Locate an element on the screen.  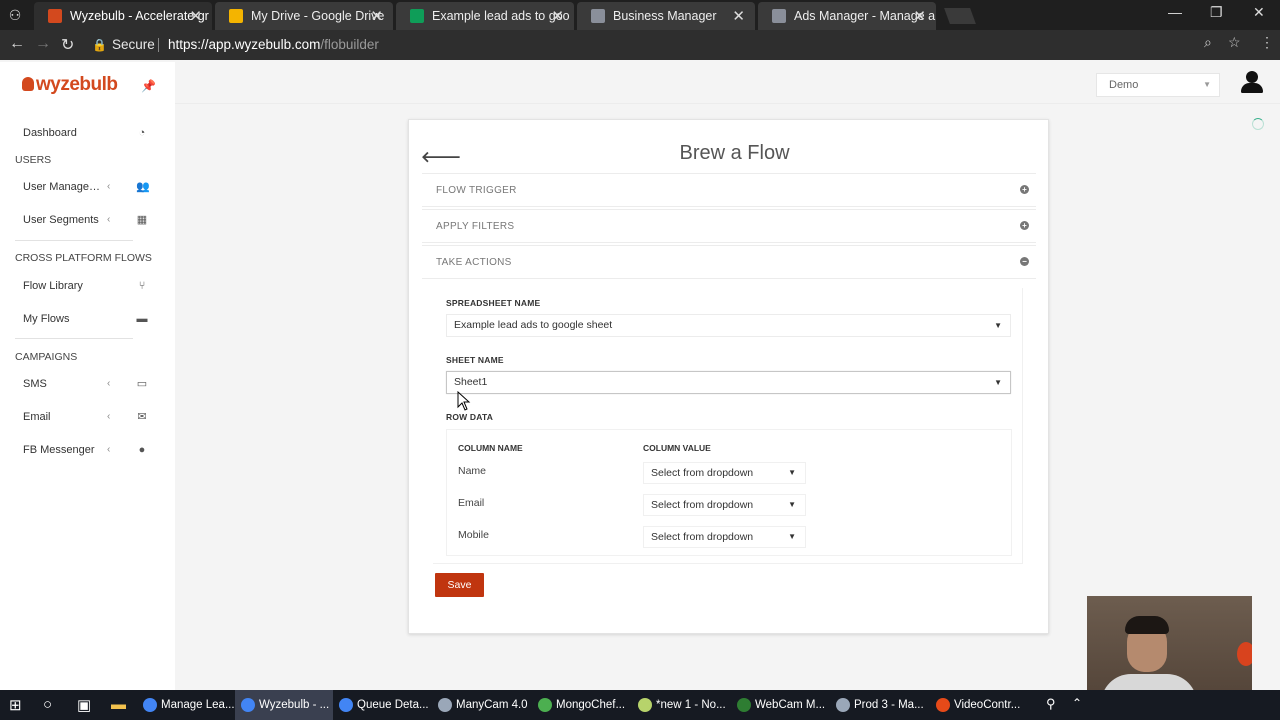
spreadsheet-name-label: SPREADSHEET NAME is located at coordinates (493, 303).